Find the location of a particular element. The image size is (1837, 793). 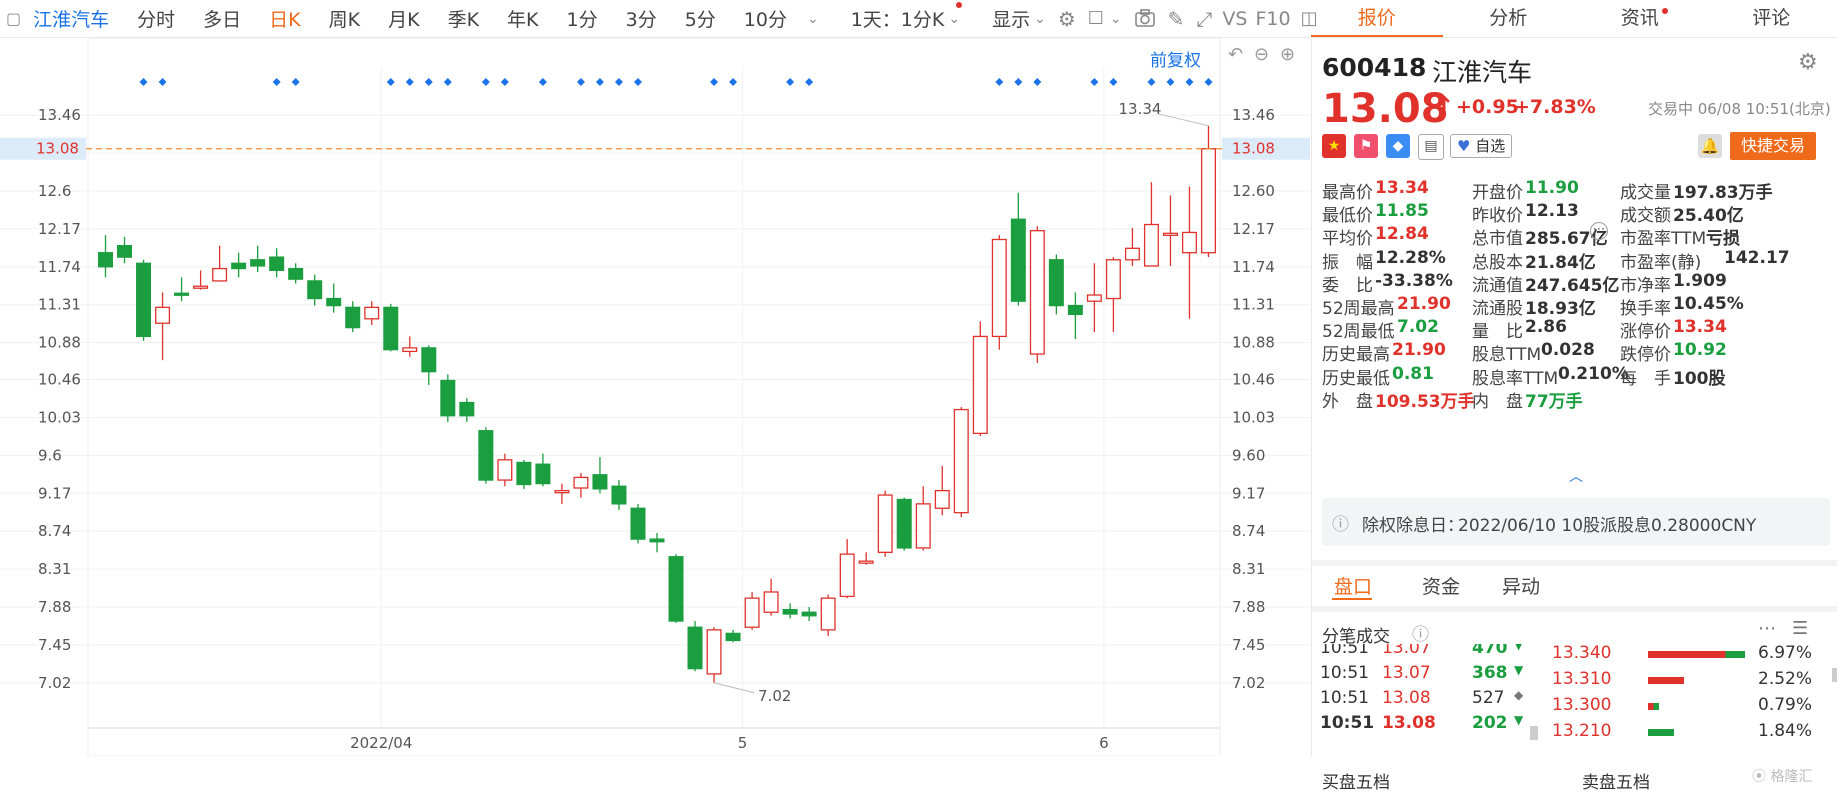

zoom-in-icon: ⊕ is located at coordinates (1287, 54).